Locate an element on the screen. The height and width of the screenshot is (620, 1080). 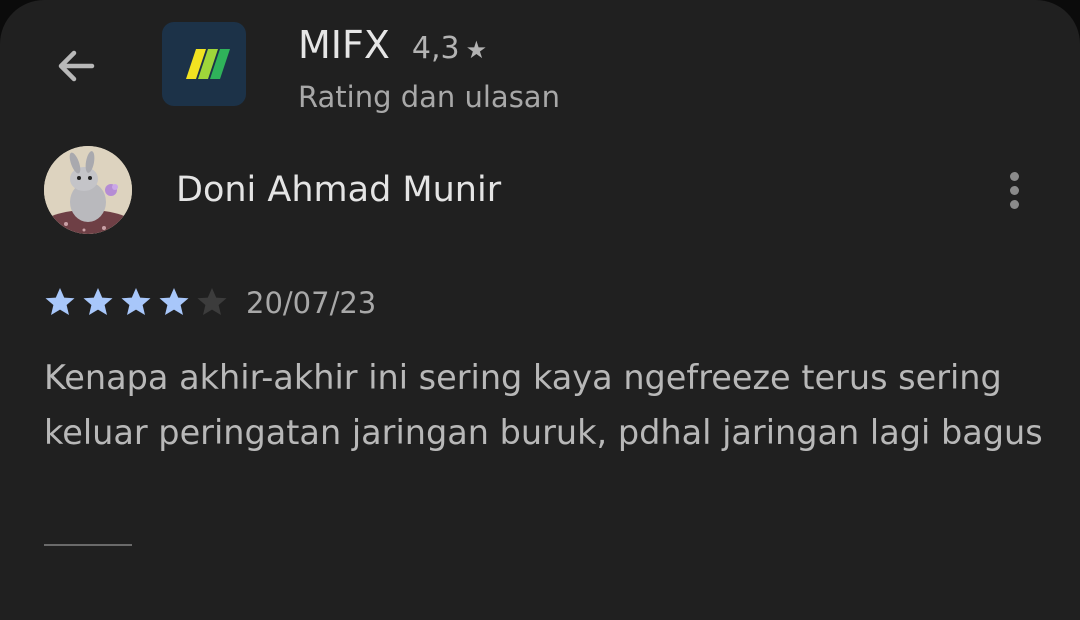
divider is located at coordinates (88, 545).